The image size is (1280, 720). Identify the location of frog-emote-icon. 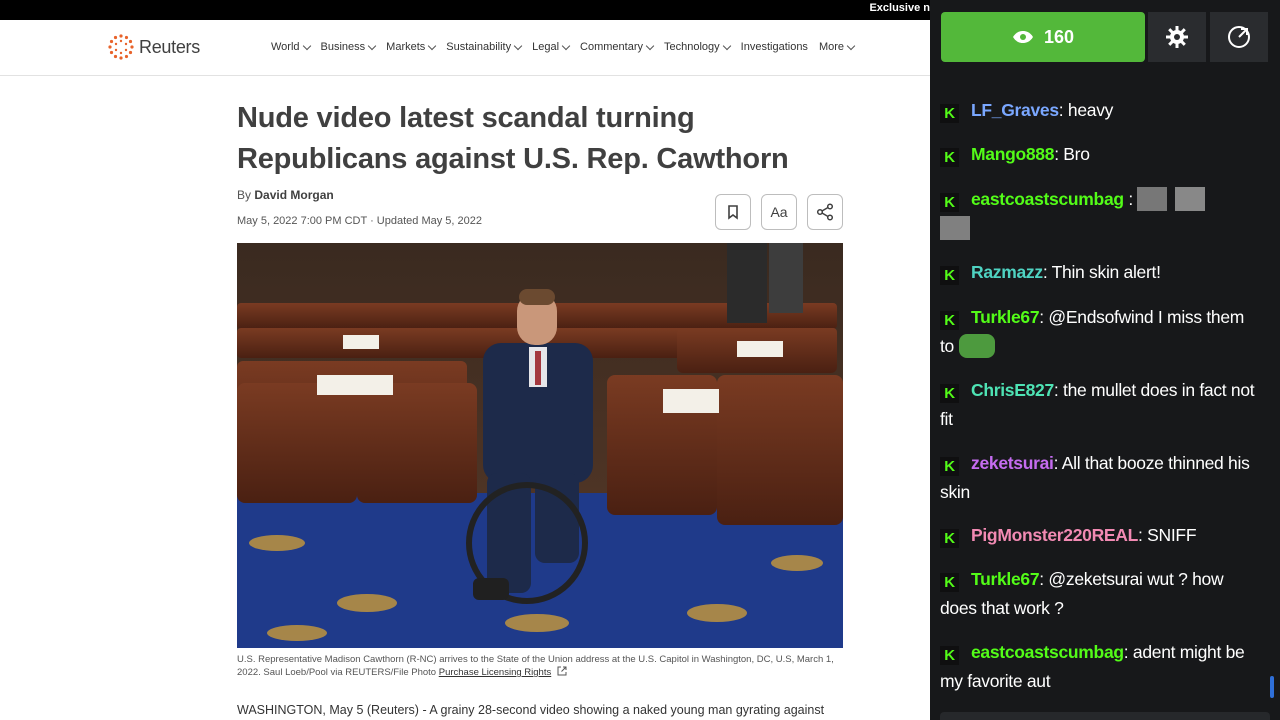
(976, 346).